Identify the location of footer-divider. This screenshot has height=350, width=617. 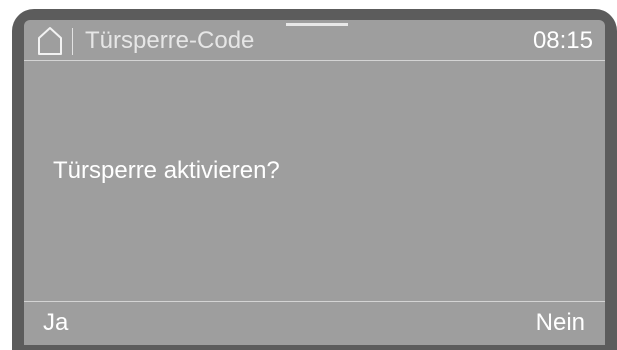
(314, 301).